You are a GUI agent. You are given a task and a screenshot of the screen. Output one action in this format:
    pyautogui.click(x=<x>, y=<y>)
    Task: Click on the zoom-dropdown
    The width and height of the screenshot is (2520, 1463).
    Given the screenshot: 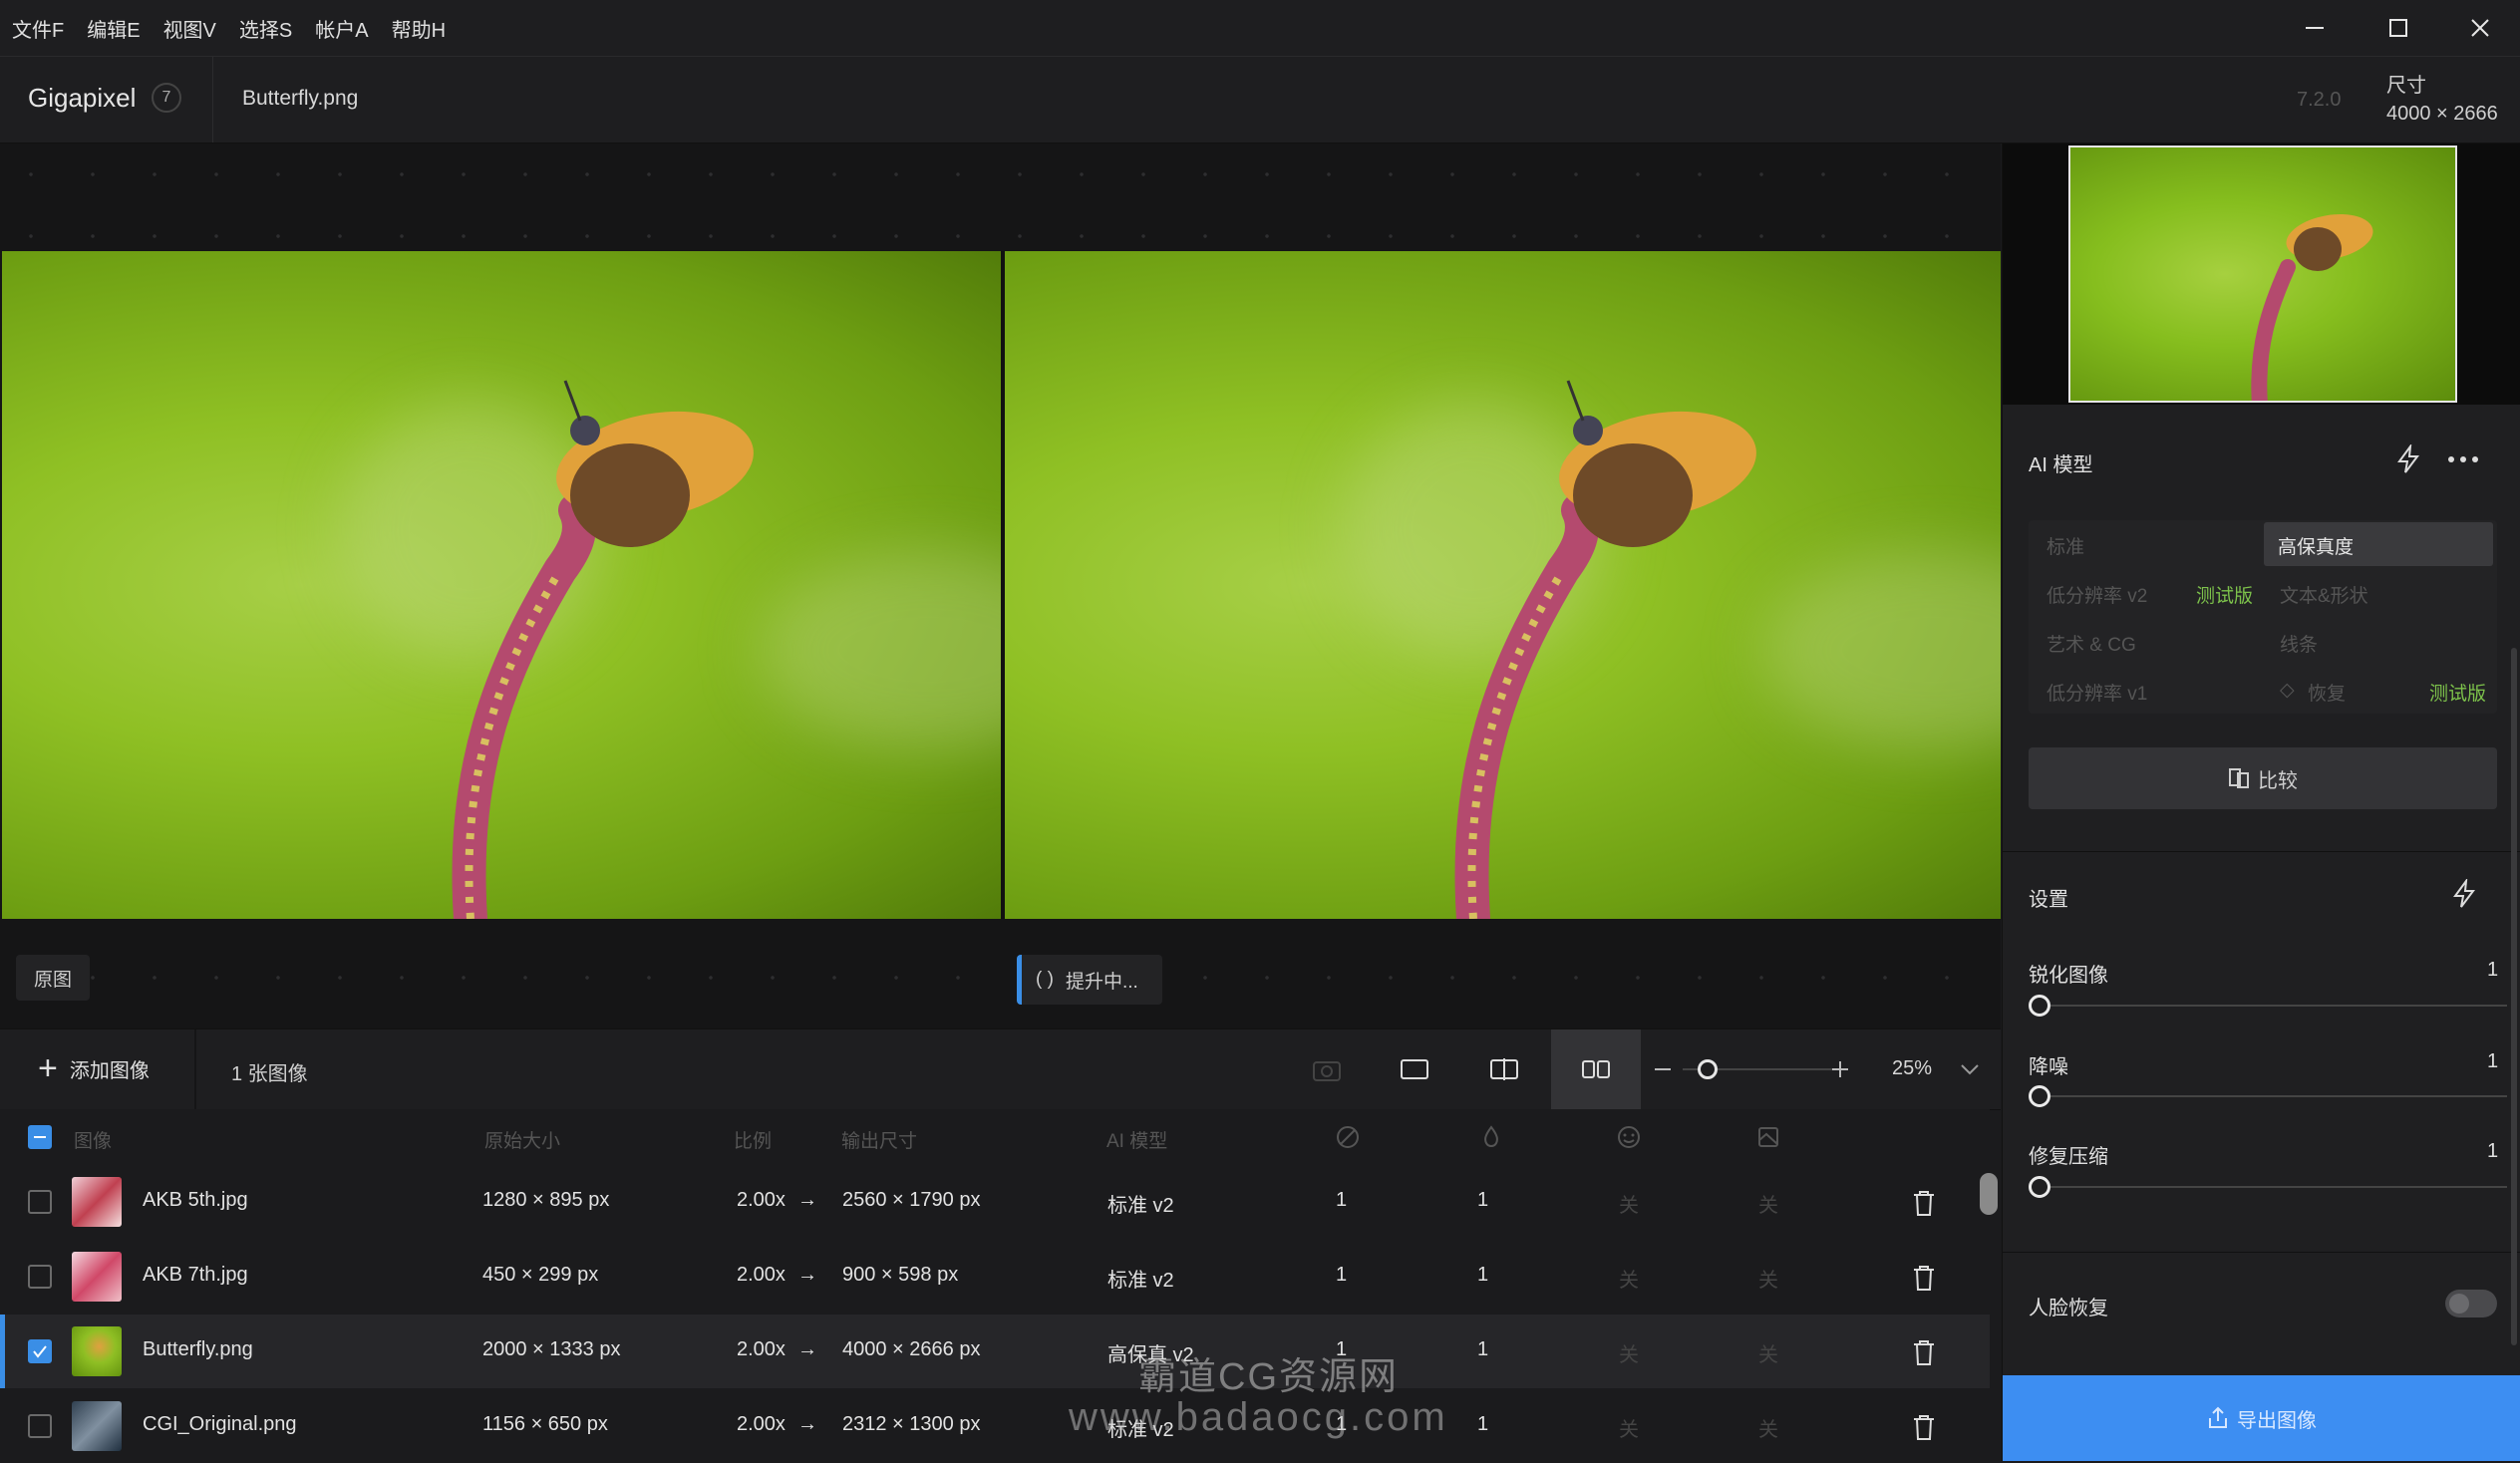 What is the action you would take?
    pyautogui.click(x=1970, y=1069)
    